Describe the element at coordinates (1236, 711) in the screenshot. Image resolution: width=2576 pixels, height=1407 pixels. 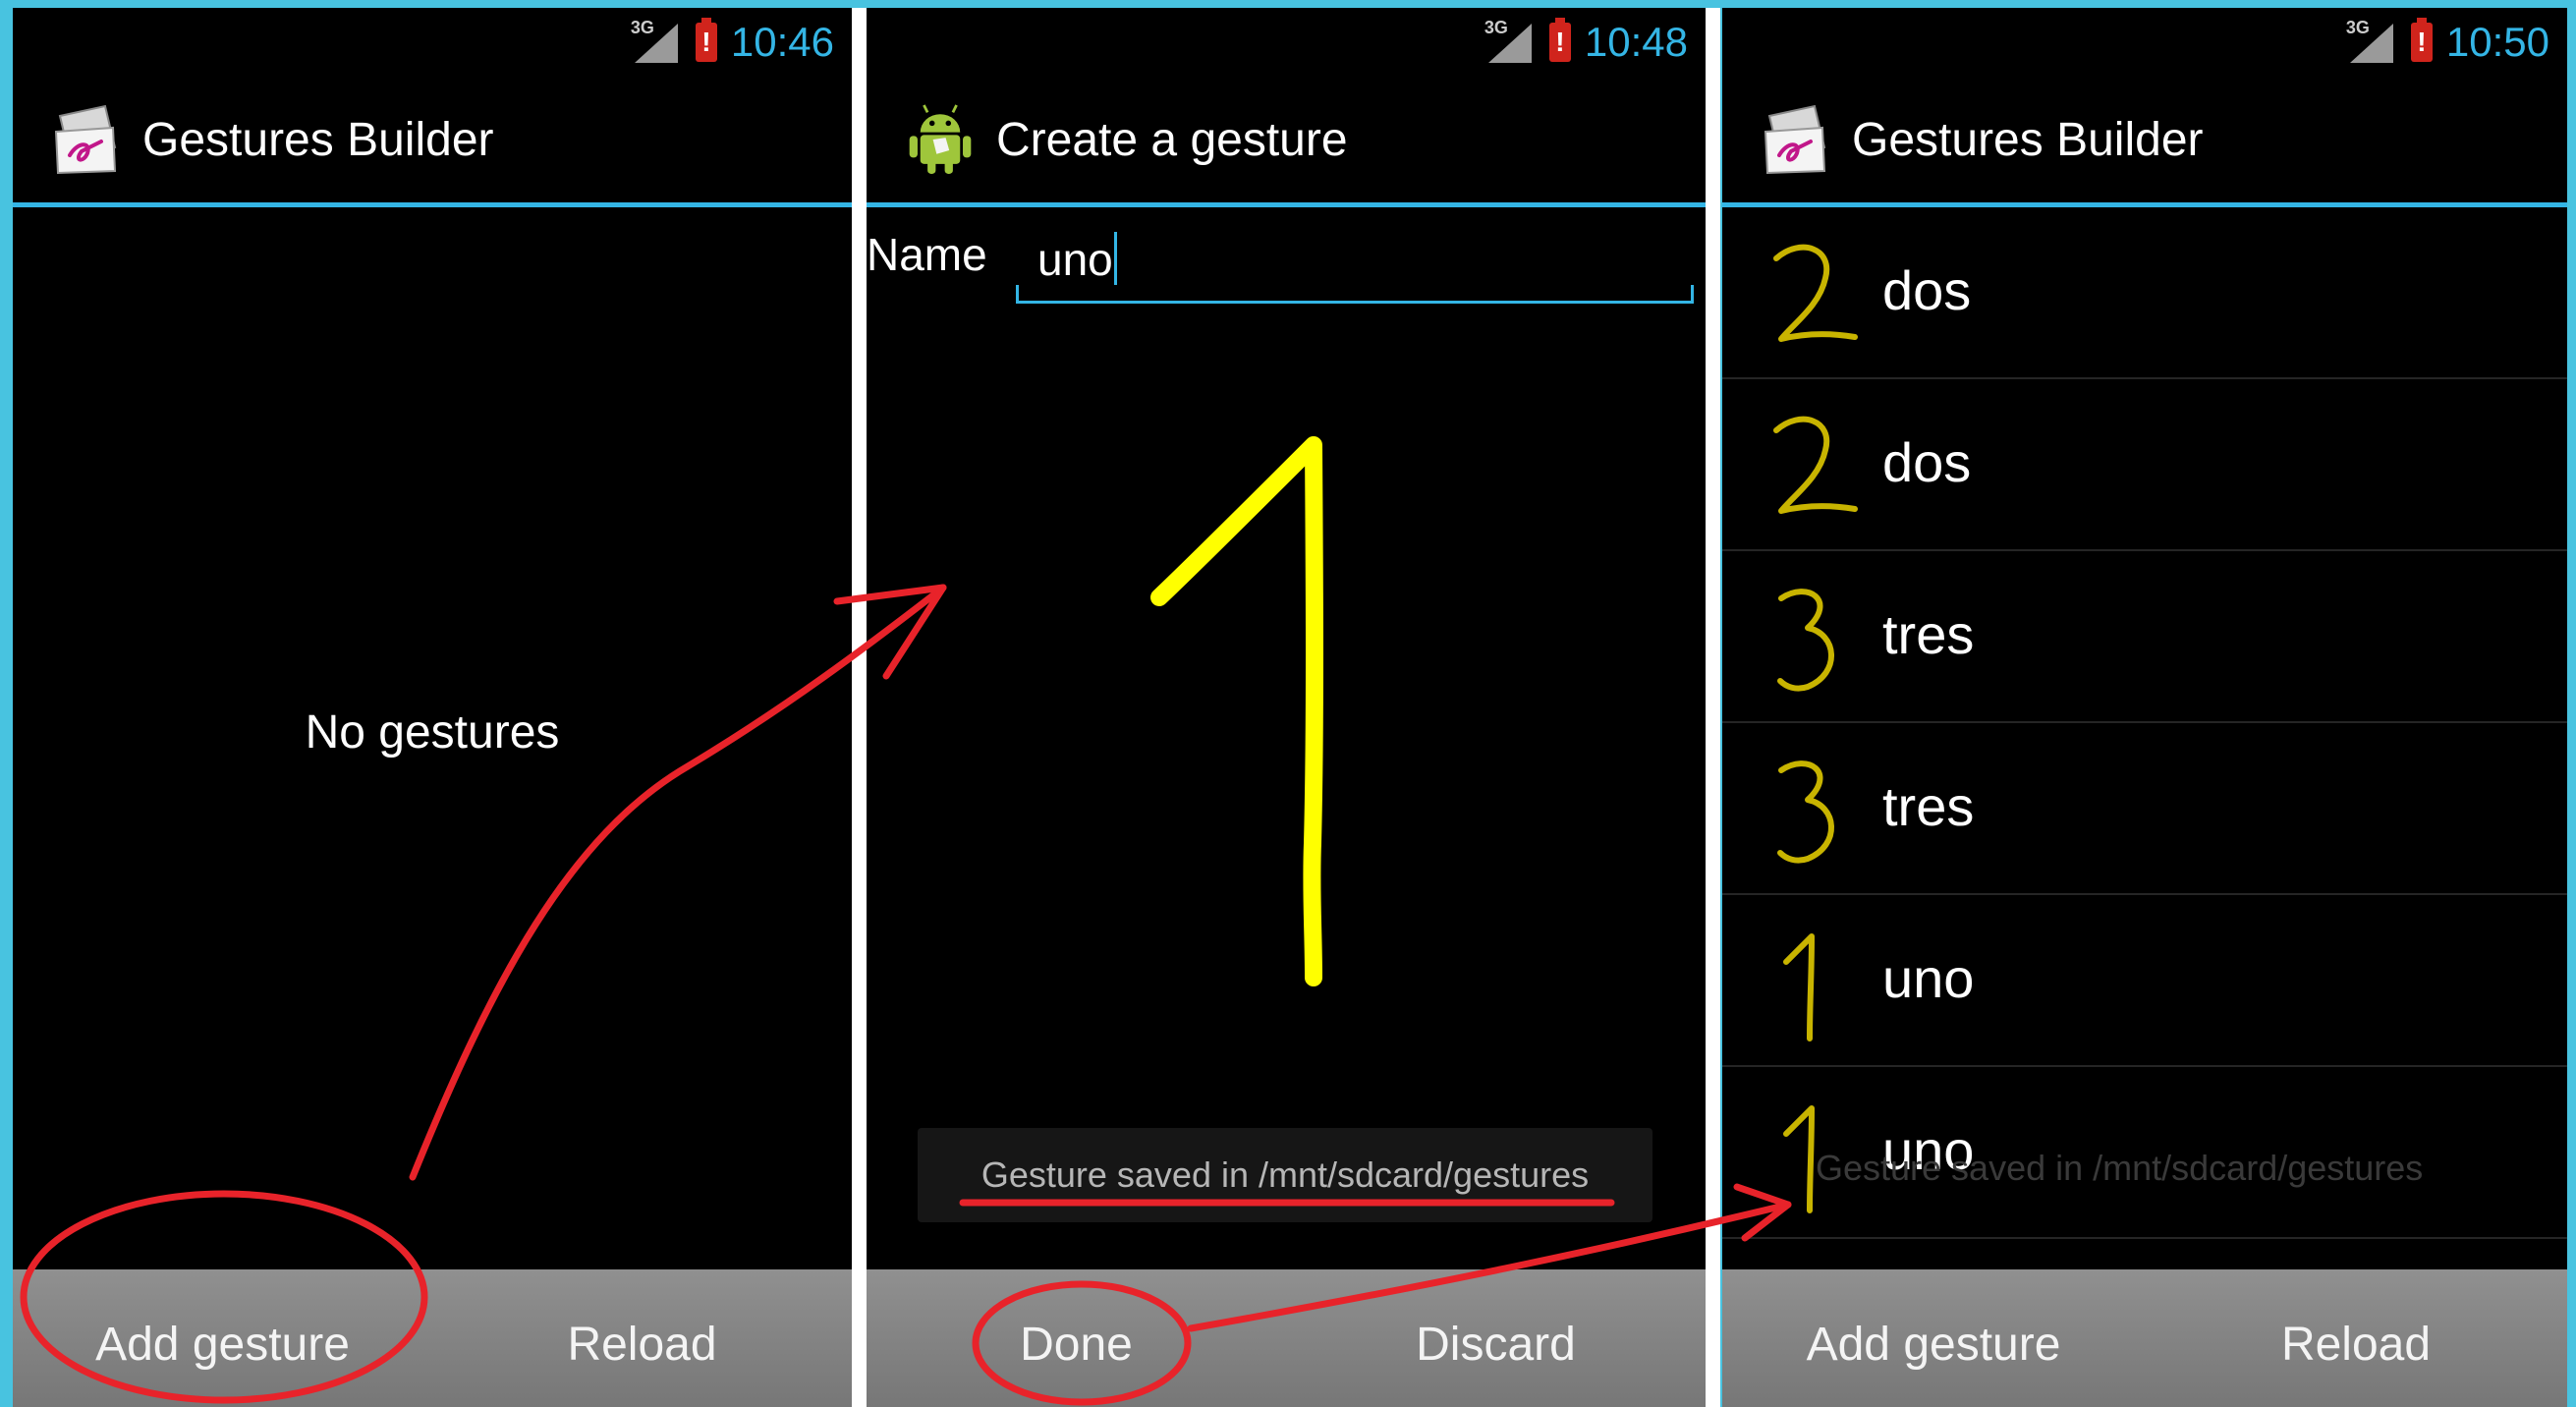
I see `gesture-stroke-one` at that location.